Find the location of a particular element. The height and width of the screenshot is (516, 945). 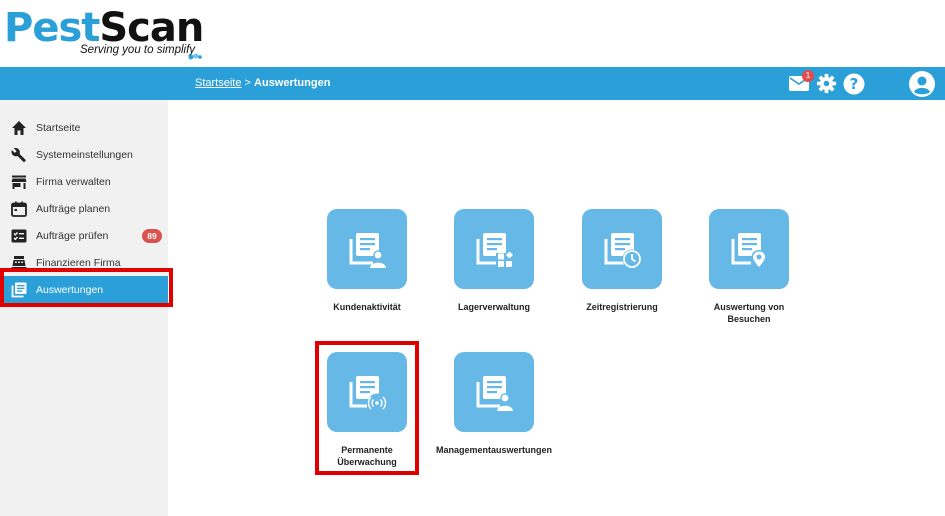

checklist-icon is located at coordinates (18, 235).